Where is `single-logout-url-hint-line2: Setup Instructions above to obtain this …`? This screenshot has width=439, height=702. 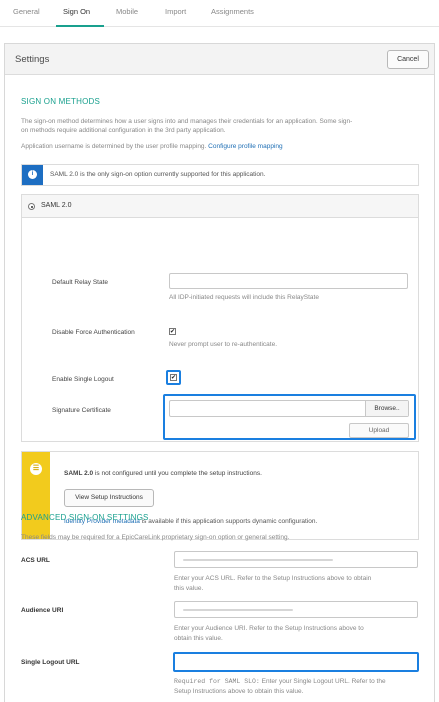 single-logout-url-hint-line2: Setup Instructions above to obtain this … is located at coordinates (239, 691).